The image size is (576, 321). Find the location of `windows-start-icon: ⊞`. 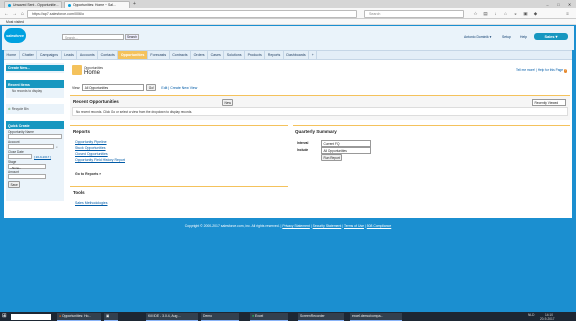

windows-start-icon: ⊞ is located at coordinates (4, 316).